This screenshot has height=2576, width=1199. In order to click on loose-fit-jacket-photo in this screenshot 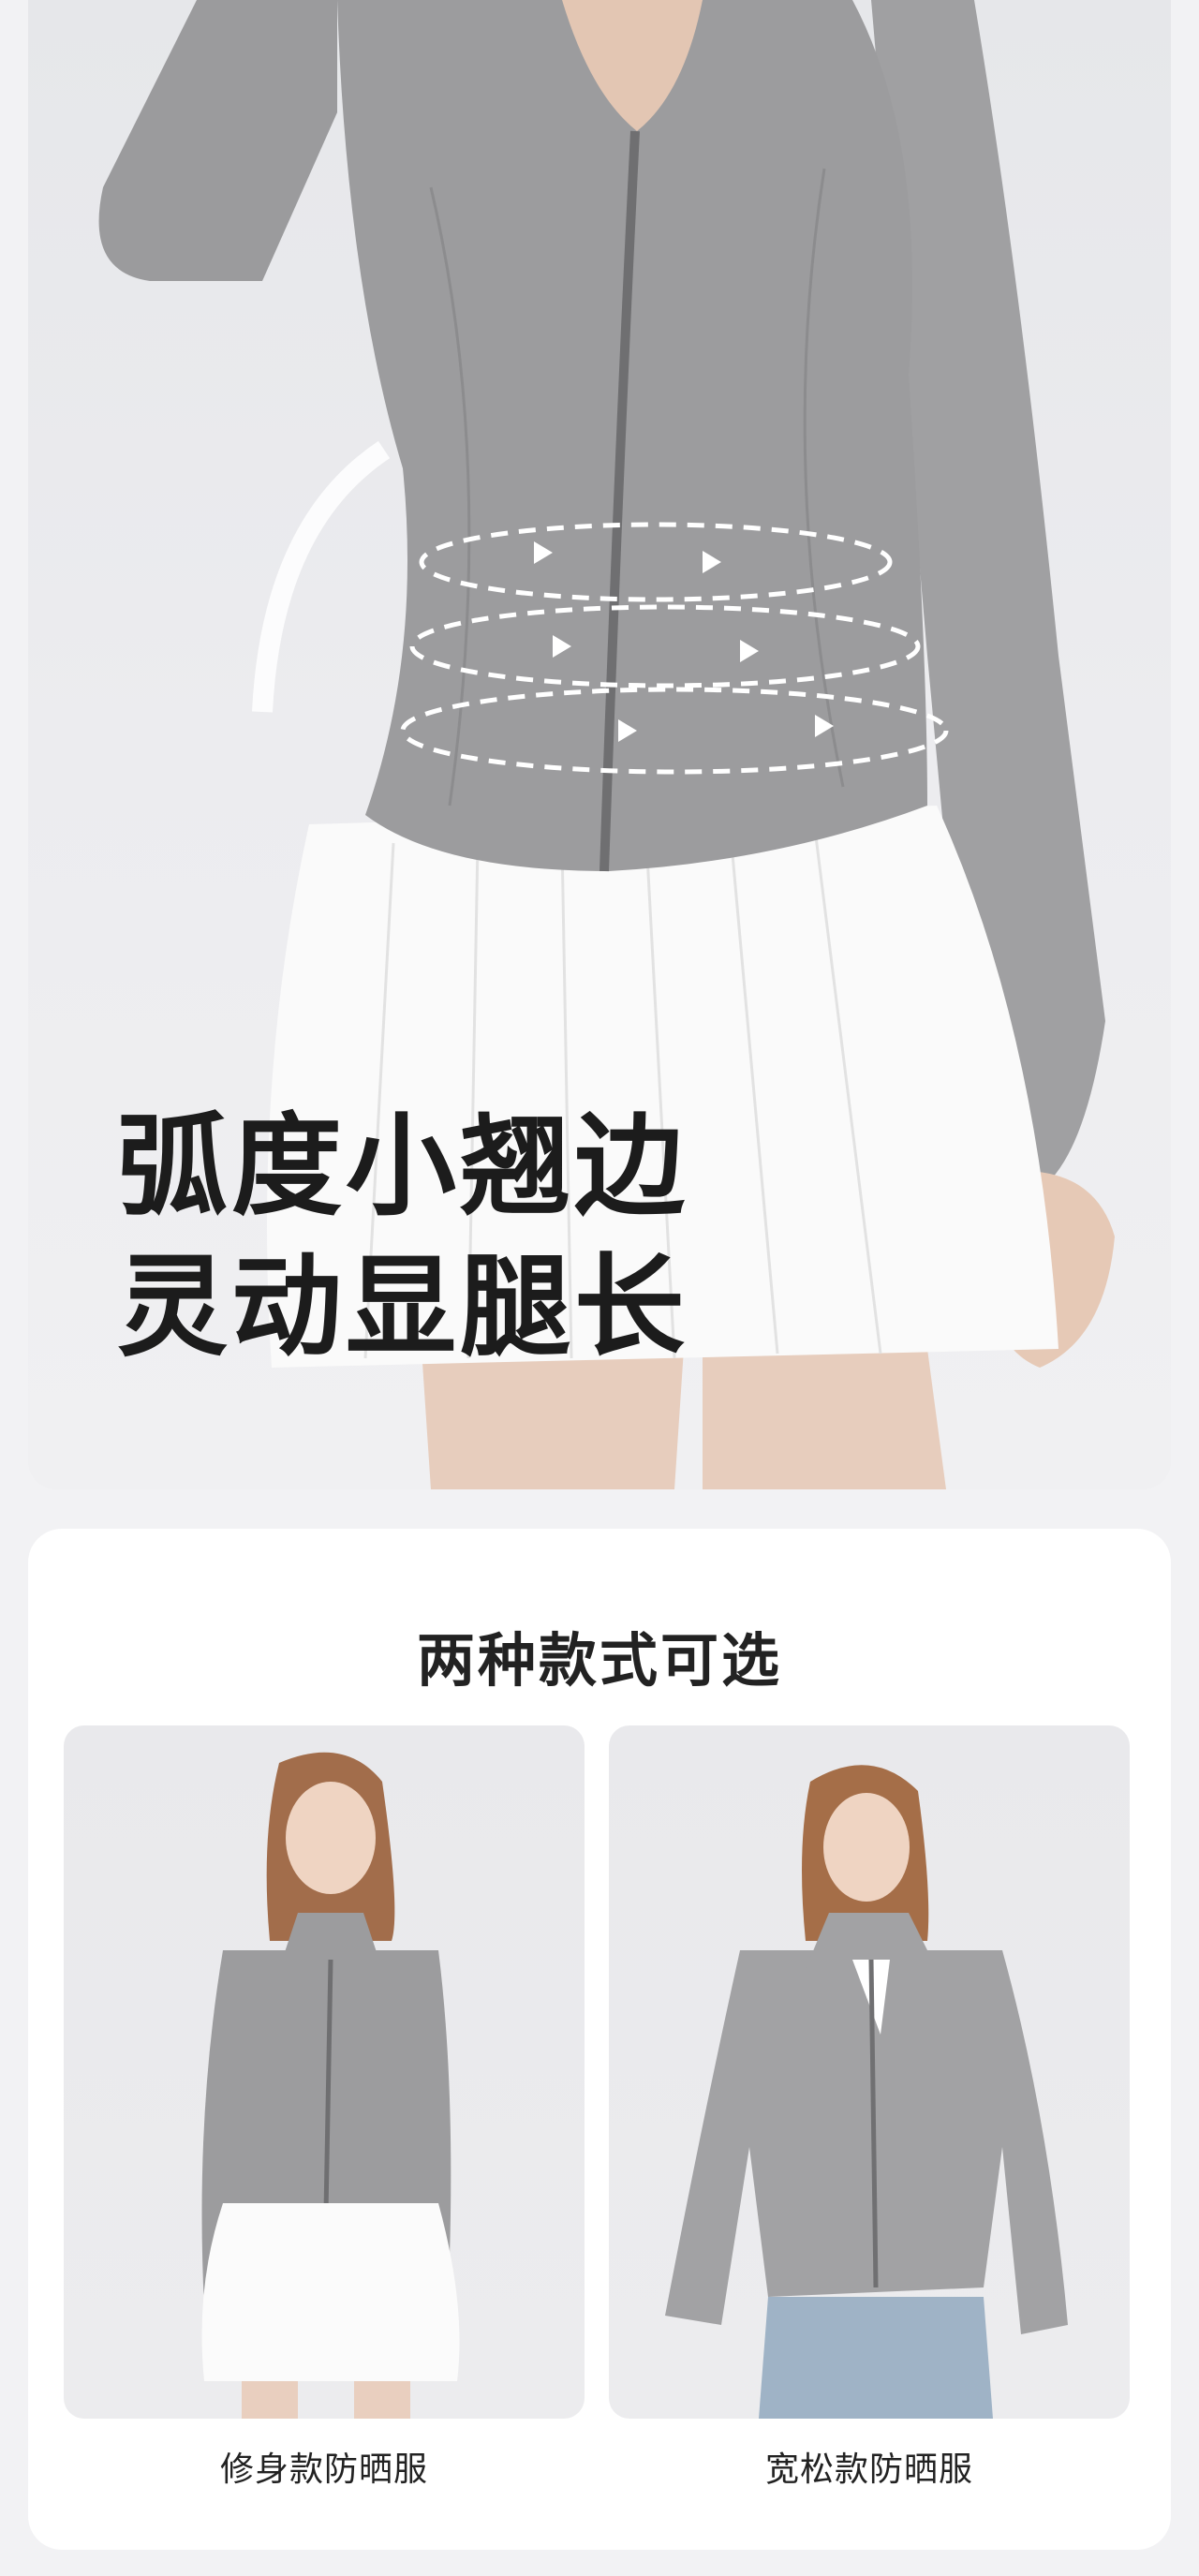, I will do `click(866, 2092)`.